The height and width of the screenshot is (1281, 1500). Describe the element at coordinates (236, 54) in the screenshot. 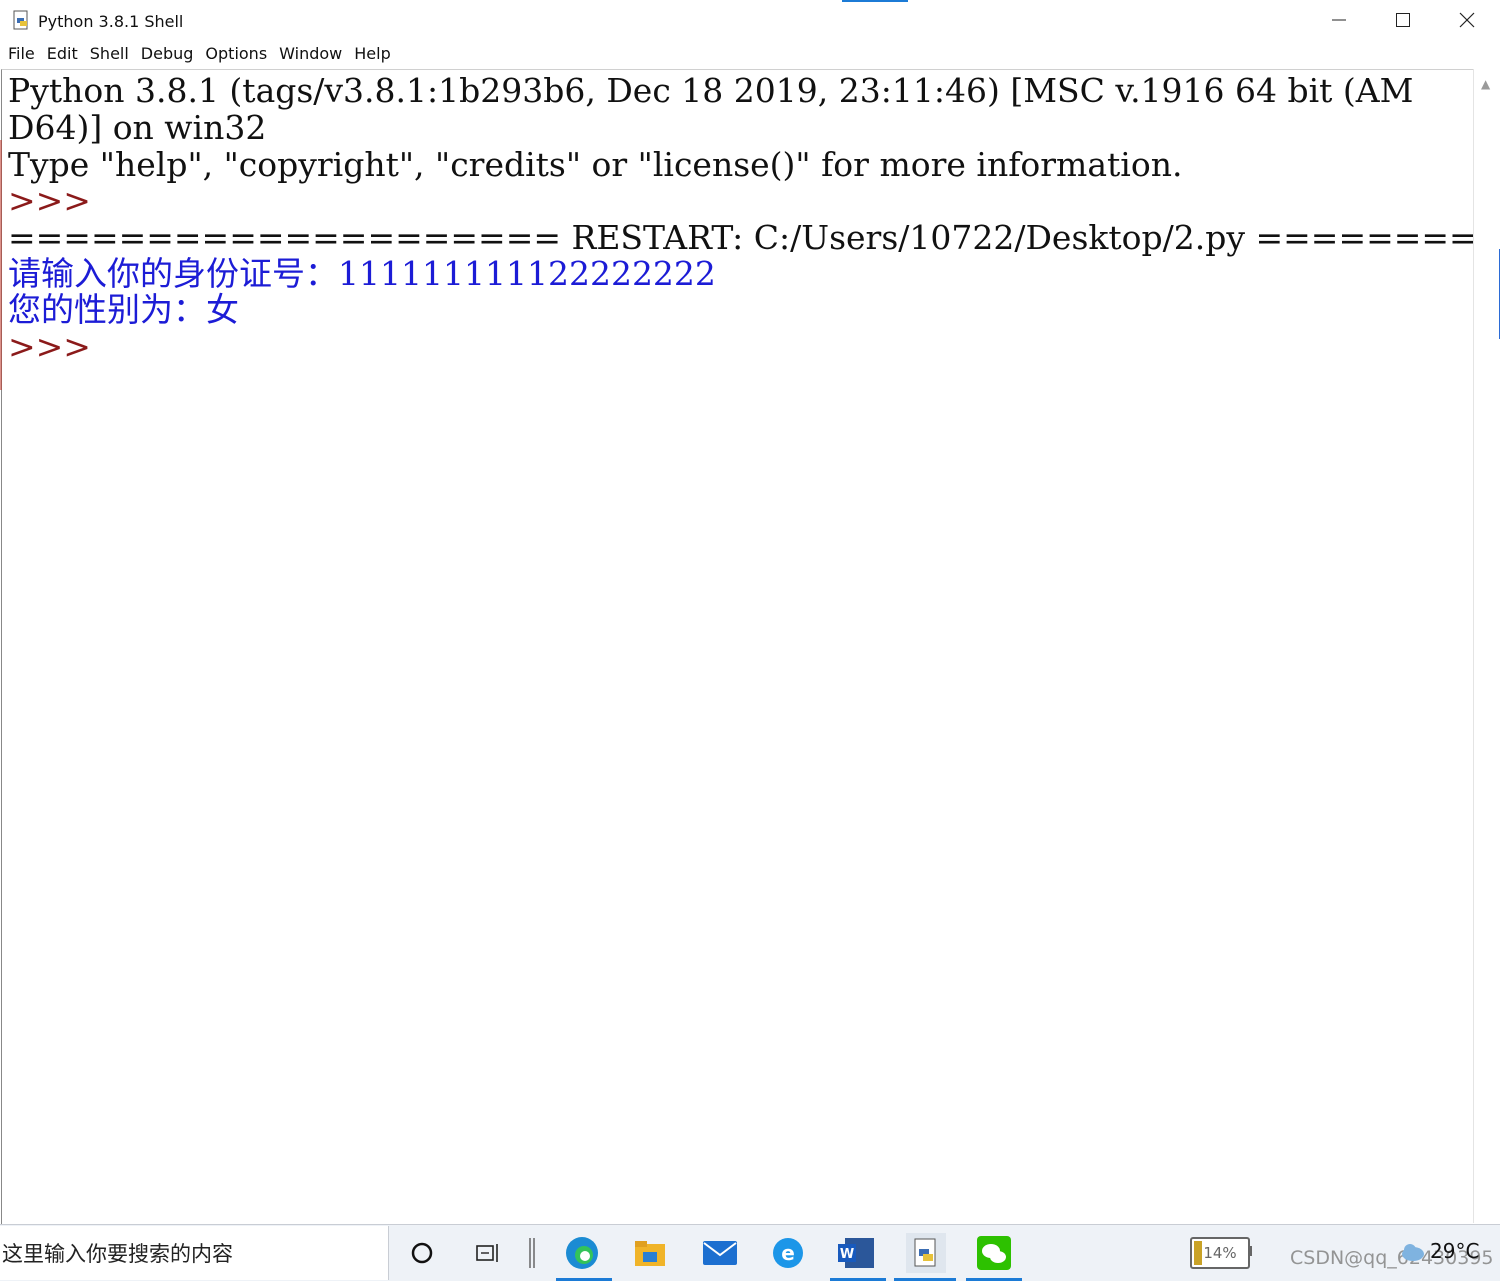

I see `menu-options: Options` at that location.